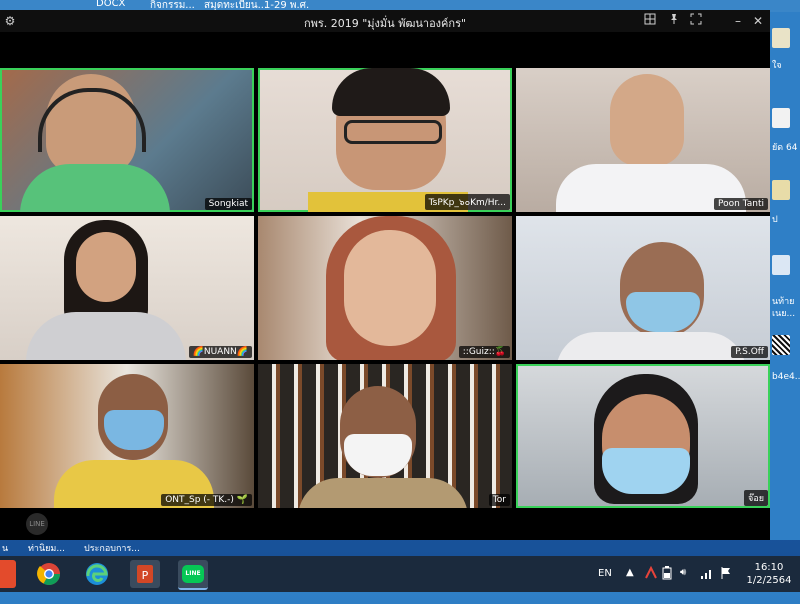 Image resolution: width=800 pixels, height=604 pixels. Describe the element at coordinates (393, 132) in the screenshot. I see `eyeglasses-icon` at that location.